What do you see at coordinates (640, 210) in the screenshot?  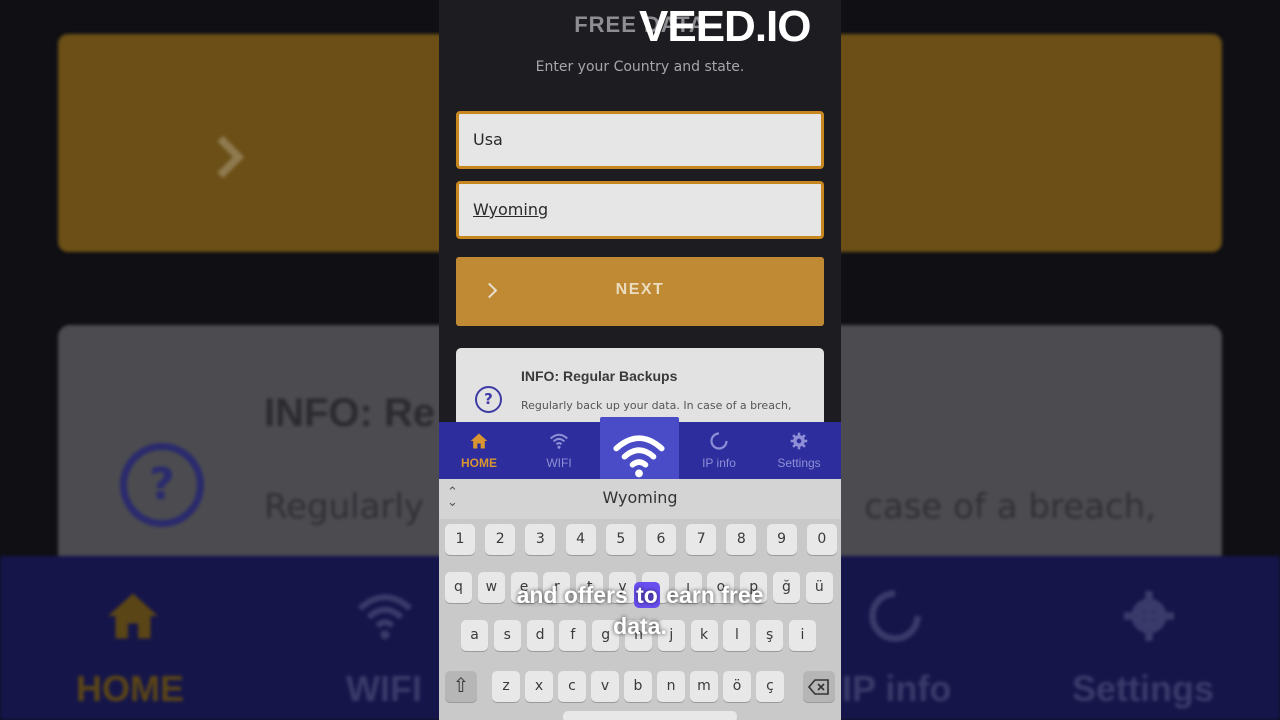 I see `state-field: Wyoming` at bounding box center [640, 210].